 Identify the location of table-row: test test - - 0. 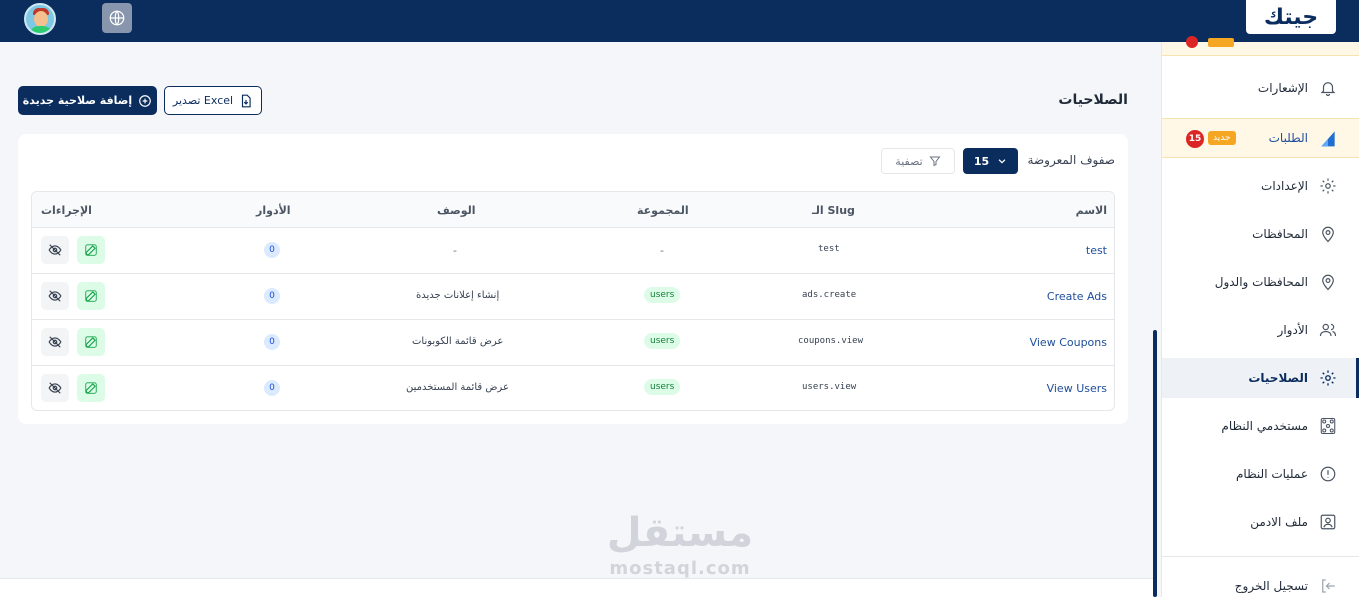
(573, 251).